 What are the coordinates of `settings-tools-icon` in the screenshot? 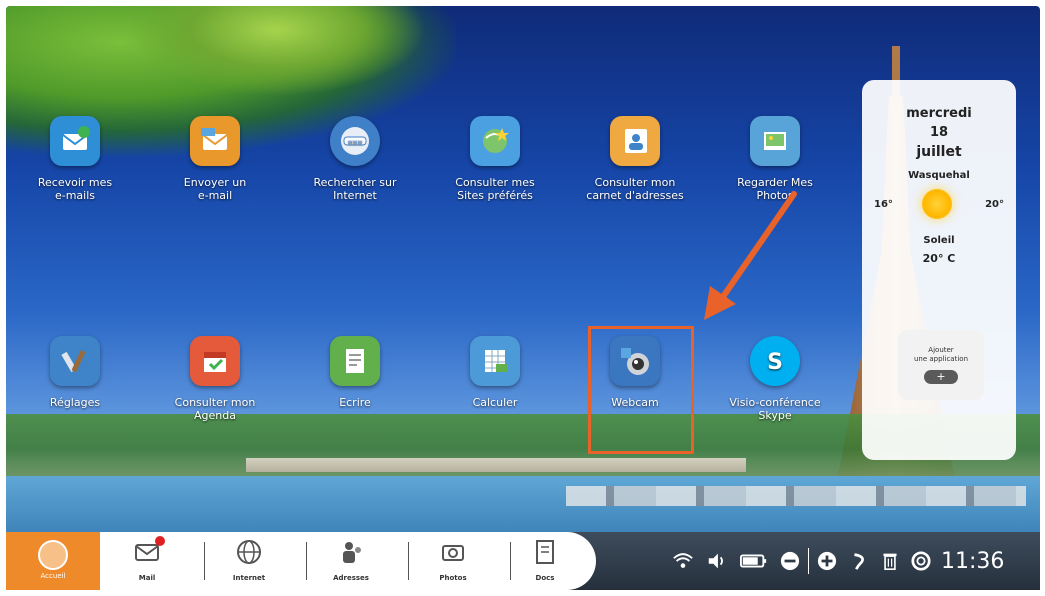 It's located at (75, 361).